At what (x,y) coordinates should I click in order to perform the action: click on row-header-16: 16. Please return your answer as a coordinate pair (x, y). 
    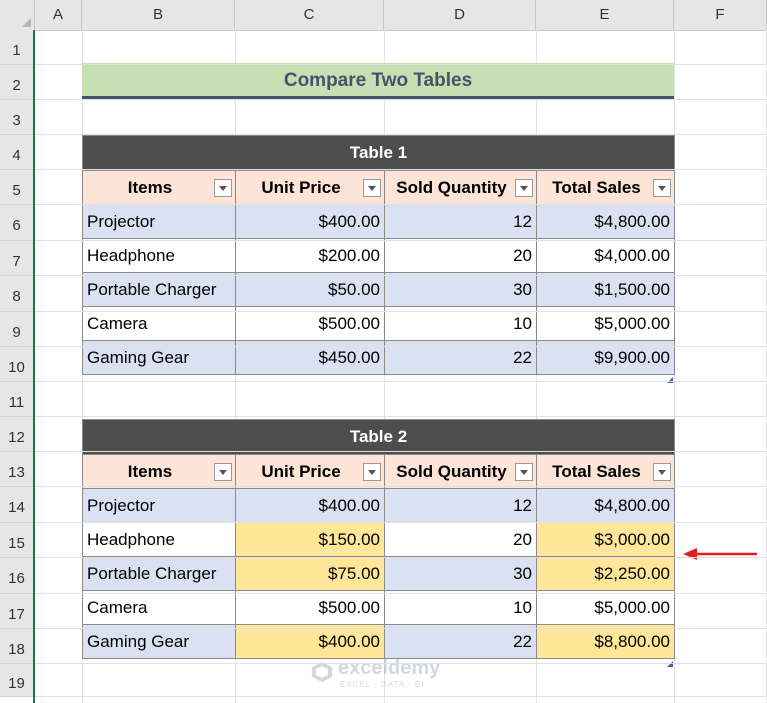
    Looking at the image, I should click on (16, 576).